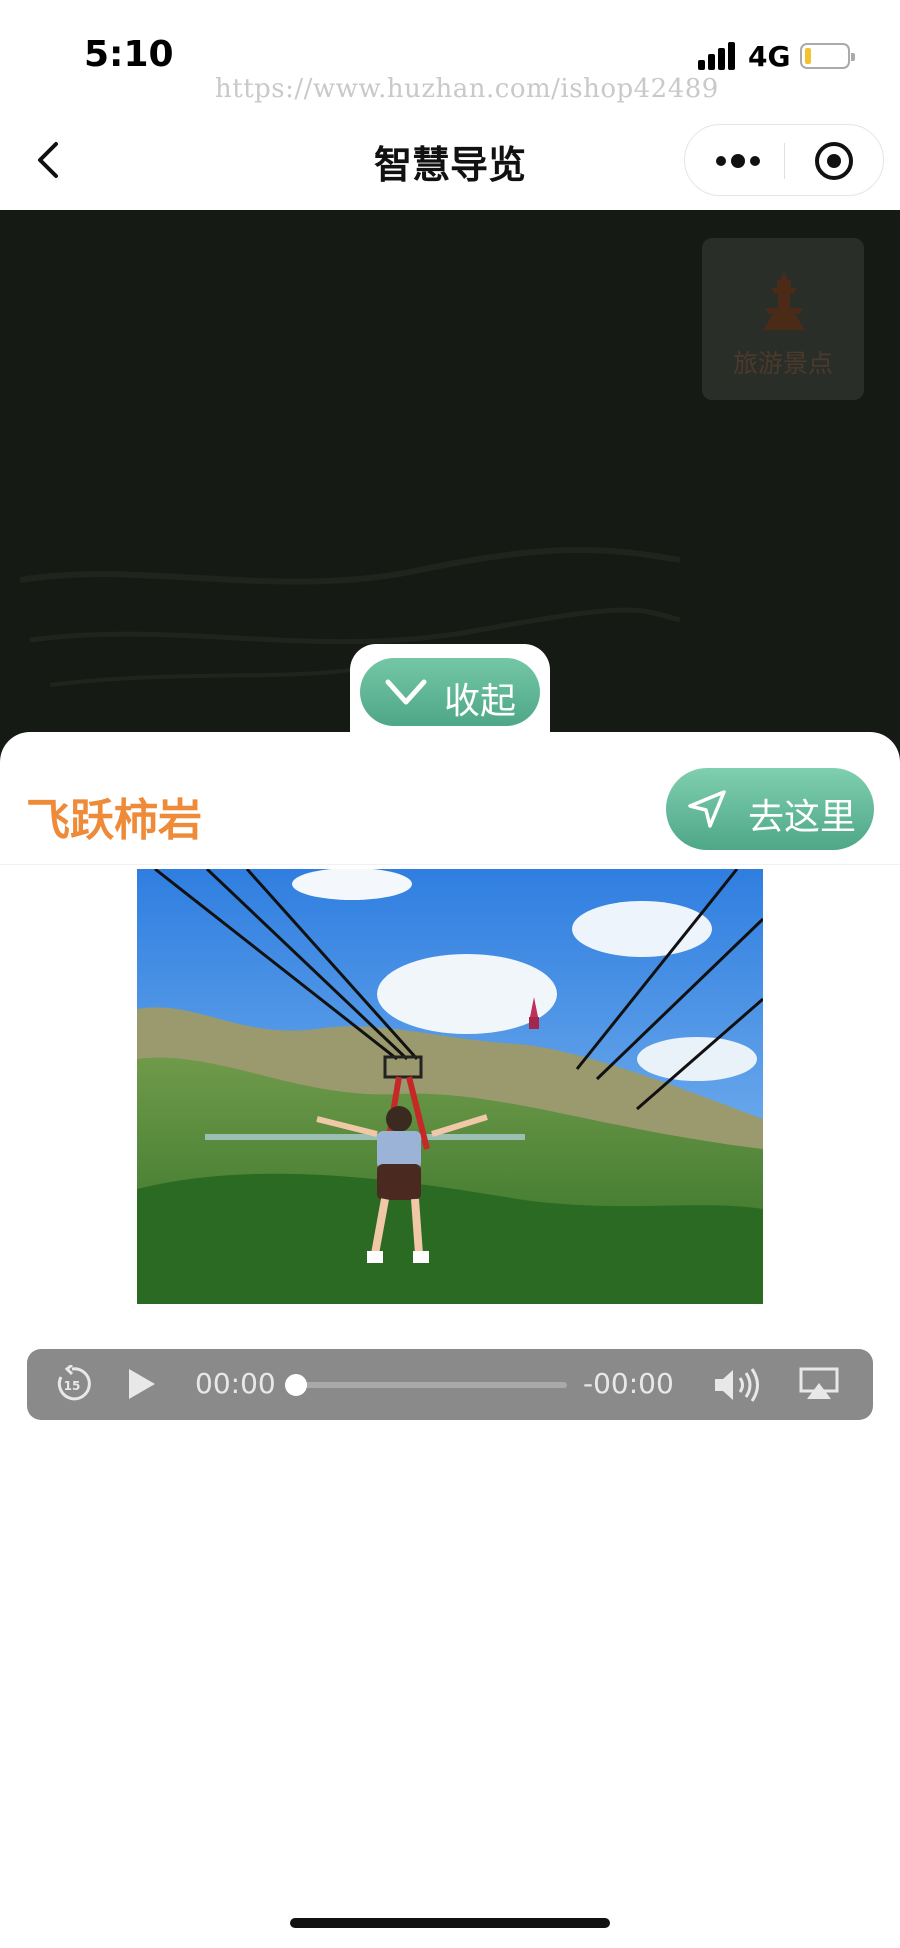 Image resolution: width=900 pixels, height=1948 pixels. Describe the element at coordinates (628, 1383) in the screenshot. I see `remaining-time: -00:00` at that location.